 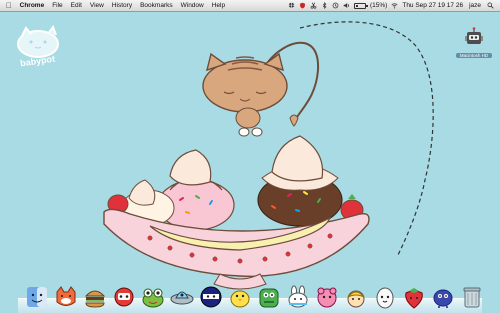 I want to click on volume-icon, so click(x=346, y=5).